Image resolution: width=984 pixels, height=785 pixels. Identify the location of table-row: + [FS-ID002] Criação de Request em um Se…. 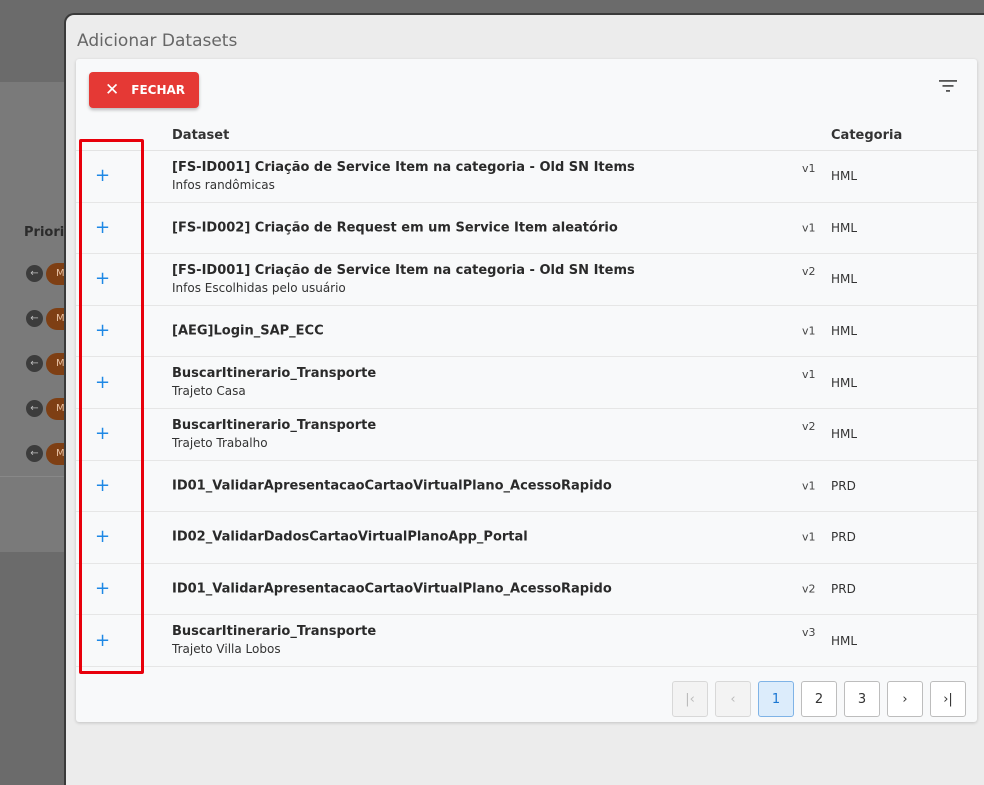
(526, 229).